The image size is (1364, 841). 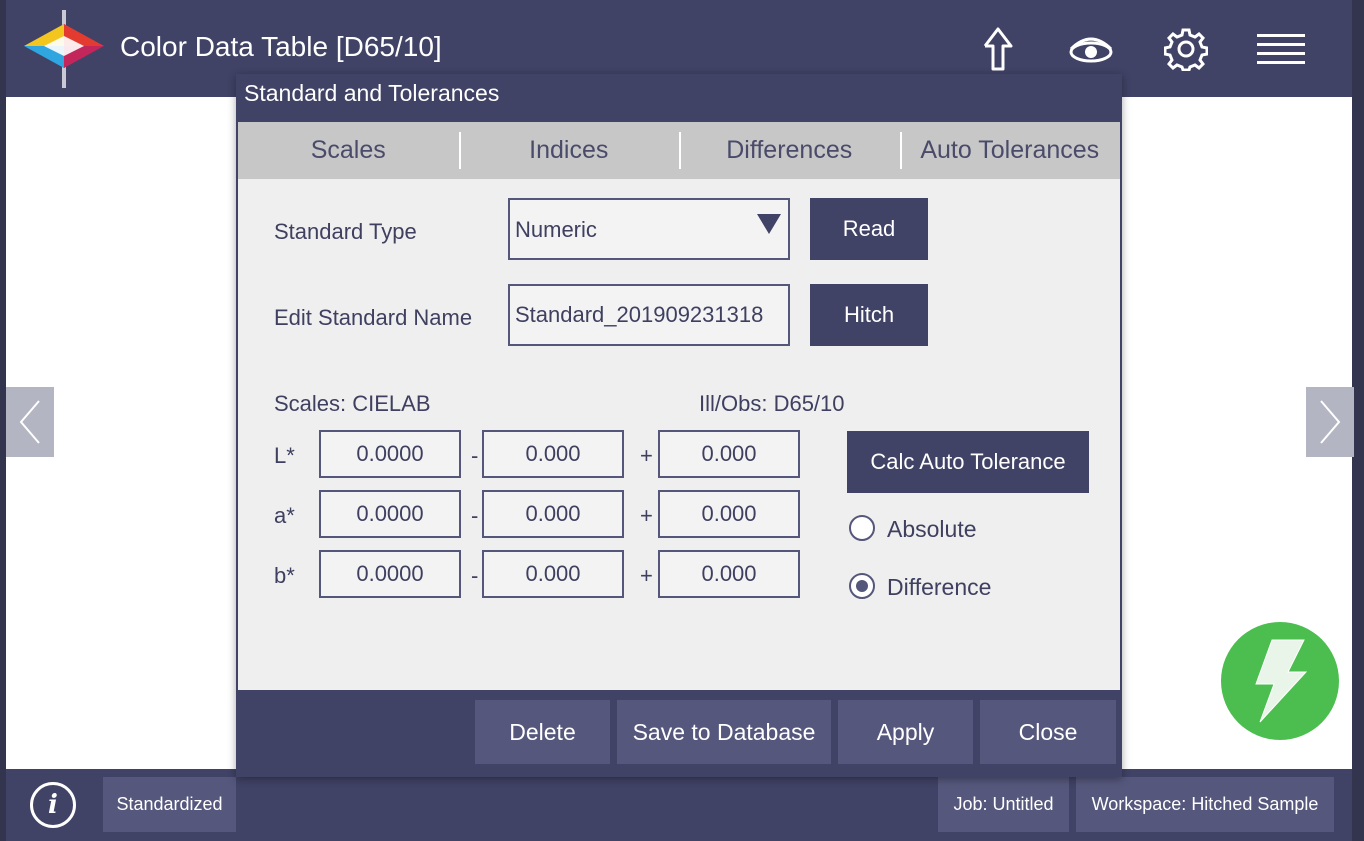 I want to click on a-star-plus-tolerance-input: 0.000, so click(x=729, y=514).